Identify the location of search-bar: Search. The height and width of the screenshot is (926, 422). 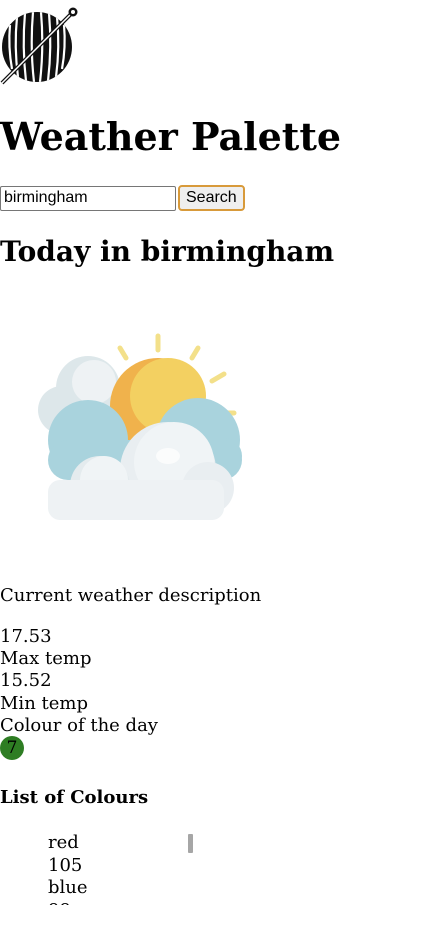
(122, 198).